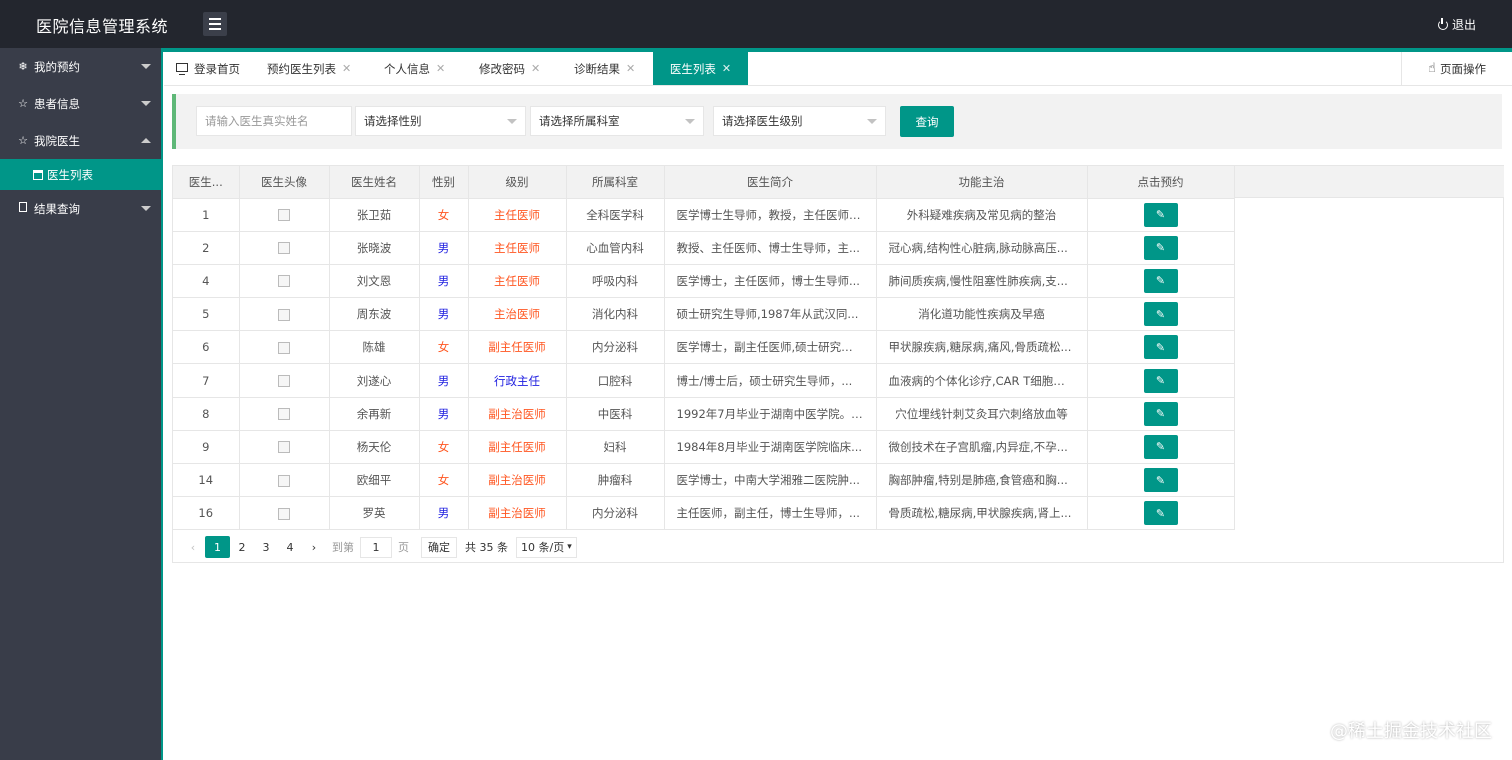  What do you see at coordinates (284, 182) in the screenshot?
I see `column-header: 医生头像` at bounding box center [284, 182].